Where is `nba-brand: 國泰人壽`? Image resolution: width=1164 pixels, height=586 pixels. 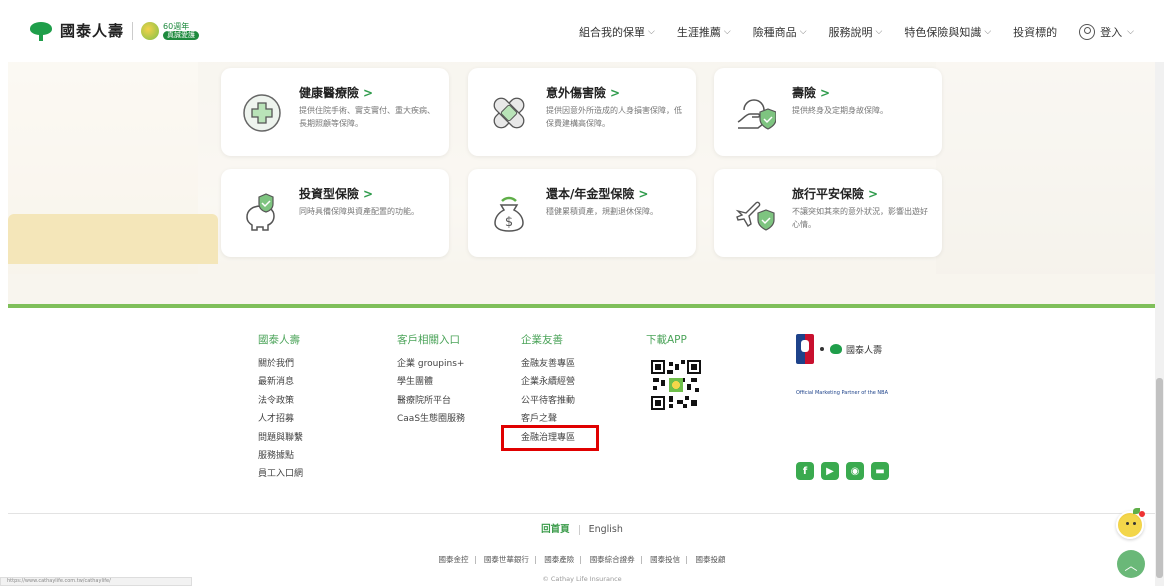 nba-brand: 國泰人壽 is located at coordinates (856, 349).